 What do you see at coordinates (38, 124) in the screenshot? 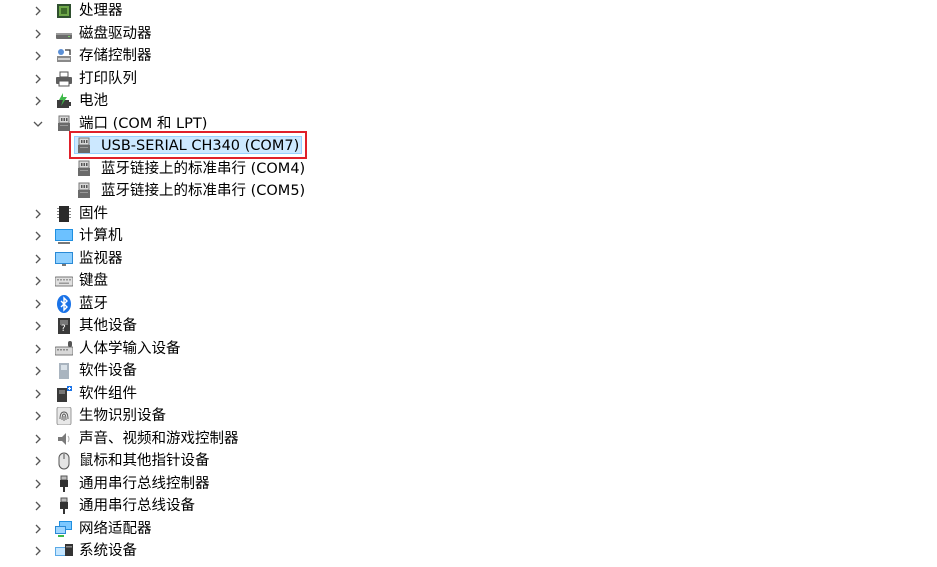
I see `chevron-down-icon` at bounding box center [38, 124].